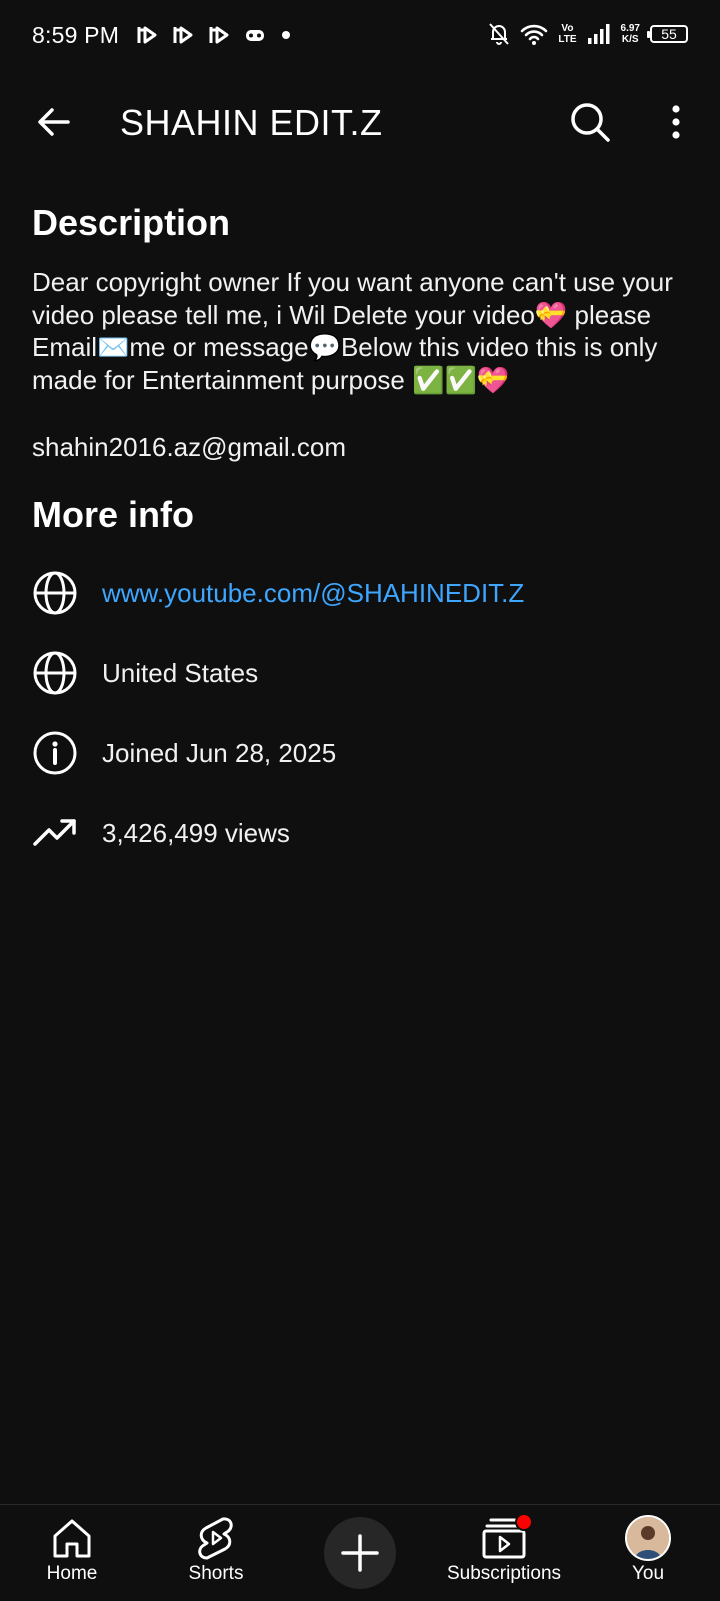 This screenshot has height=1601, width=720. I want to click on system-icons: Vo LTE 6.97 K/S 55, so click(588, 34).